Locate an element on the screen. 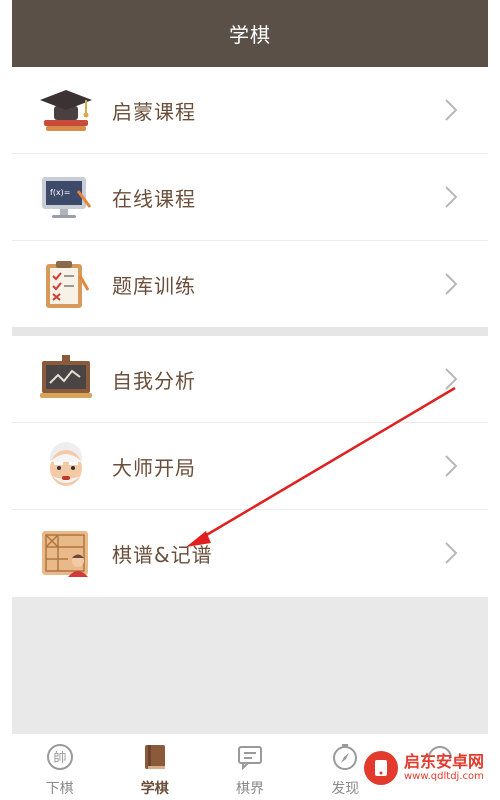  svg-text: f(x)= is located at coordinates (60, 192).